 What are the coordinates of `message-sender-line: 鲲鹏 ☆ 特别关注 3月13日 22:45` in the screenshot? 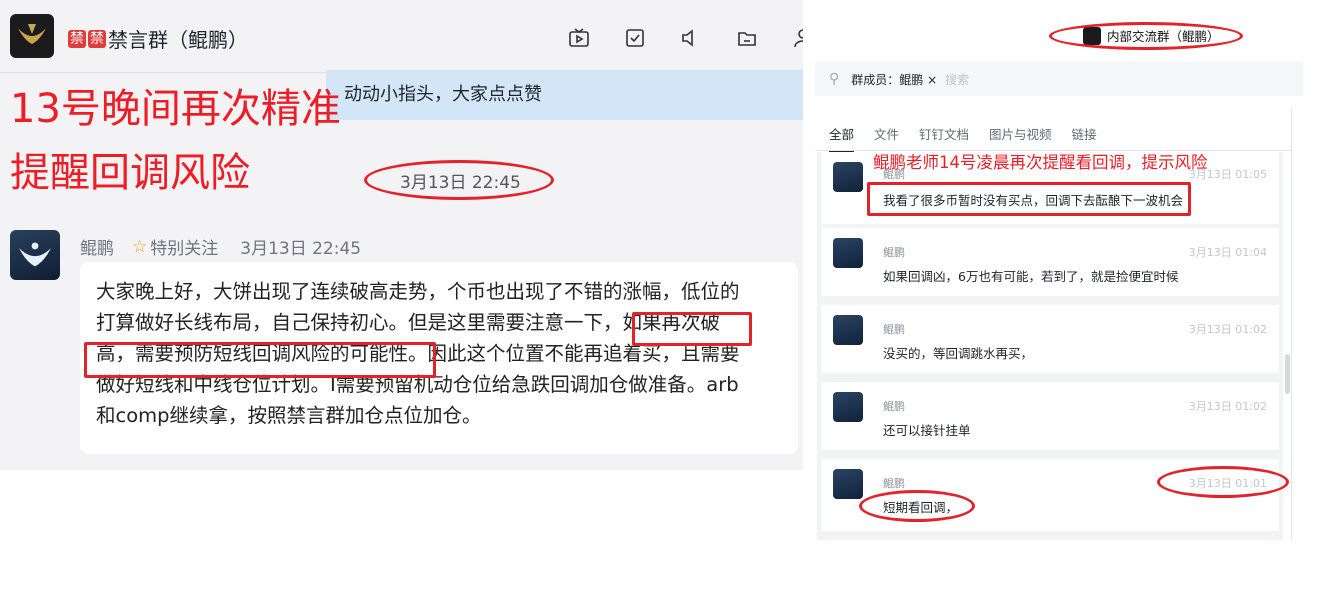 It's located at (221, 247).